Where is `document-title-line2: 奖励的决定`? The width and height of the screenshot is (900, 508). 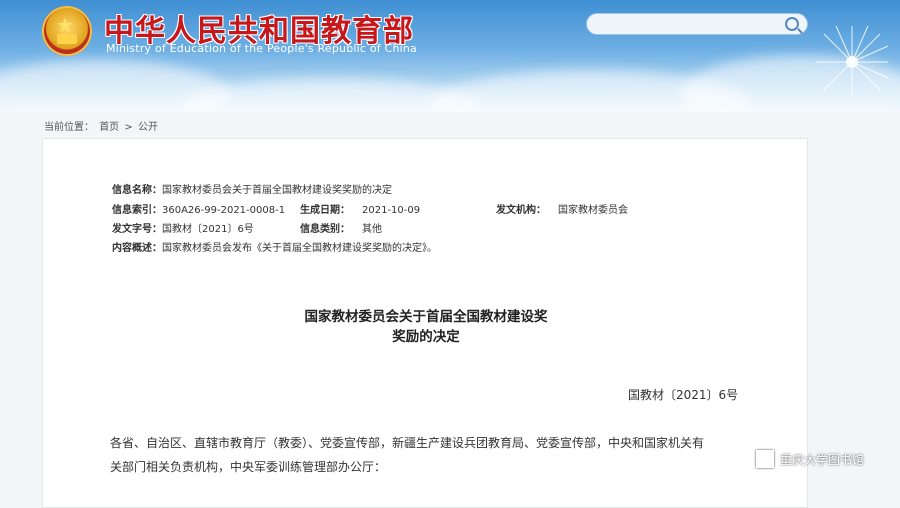
document-title-line2: 奖励的决定 is located at coordinates (426, 337).